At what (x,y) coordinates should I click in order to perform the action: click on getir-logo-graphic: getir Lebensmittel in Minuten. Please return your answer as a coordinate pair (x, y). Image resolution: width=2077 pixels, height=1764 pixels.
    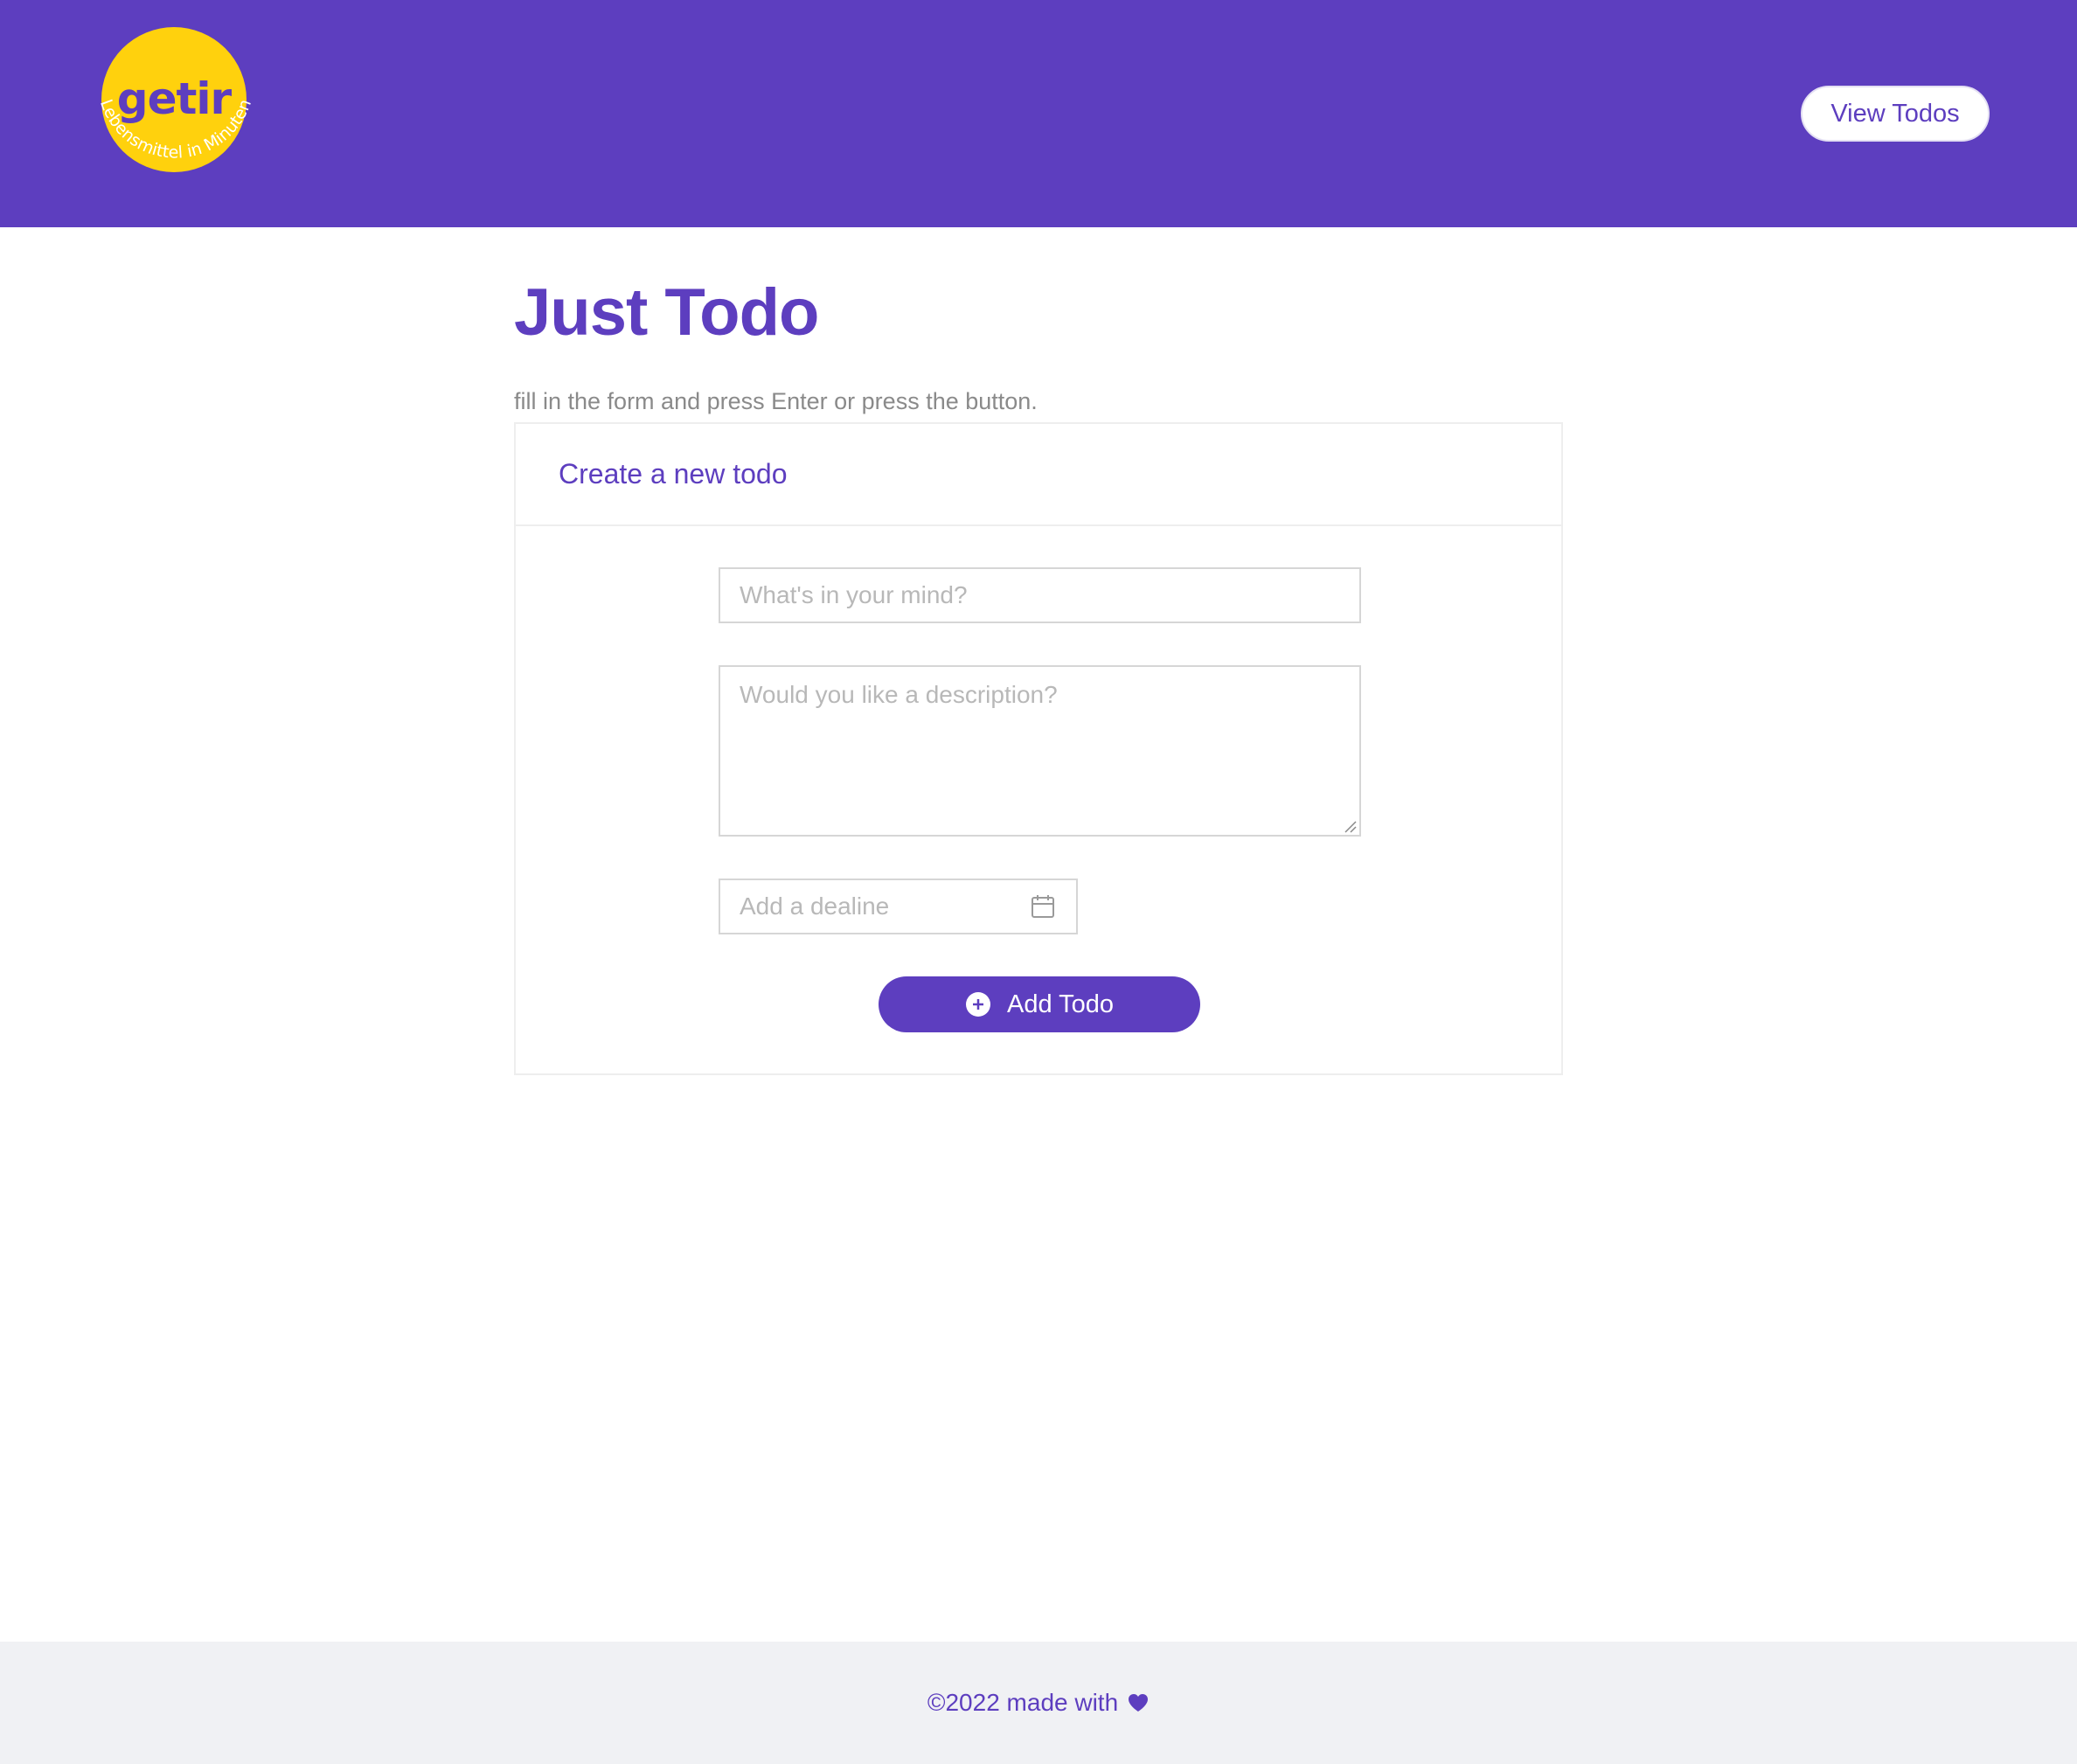
    Looking at the image, I should click on (175, 99).